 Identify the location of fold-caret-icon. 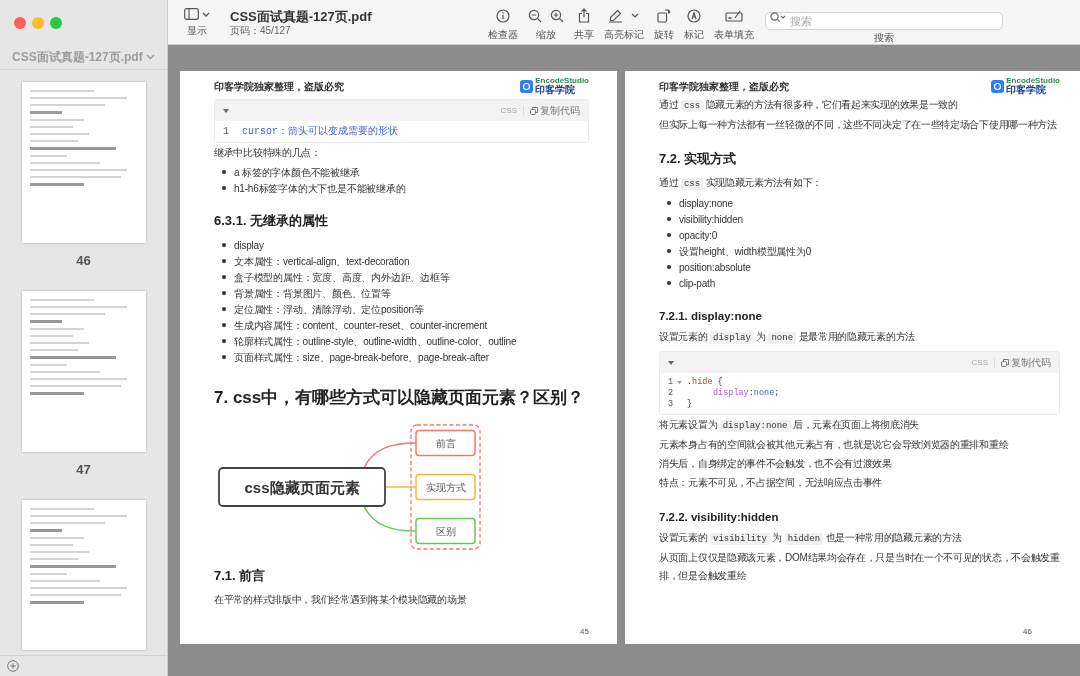
(679, 382).